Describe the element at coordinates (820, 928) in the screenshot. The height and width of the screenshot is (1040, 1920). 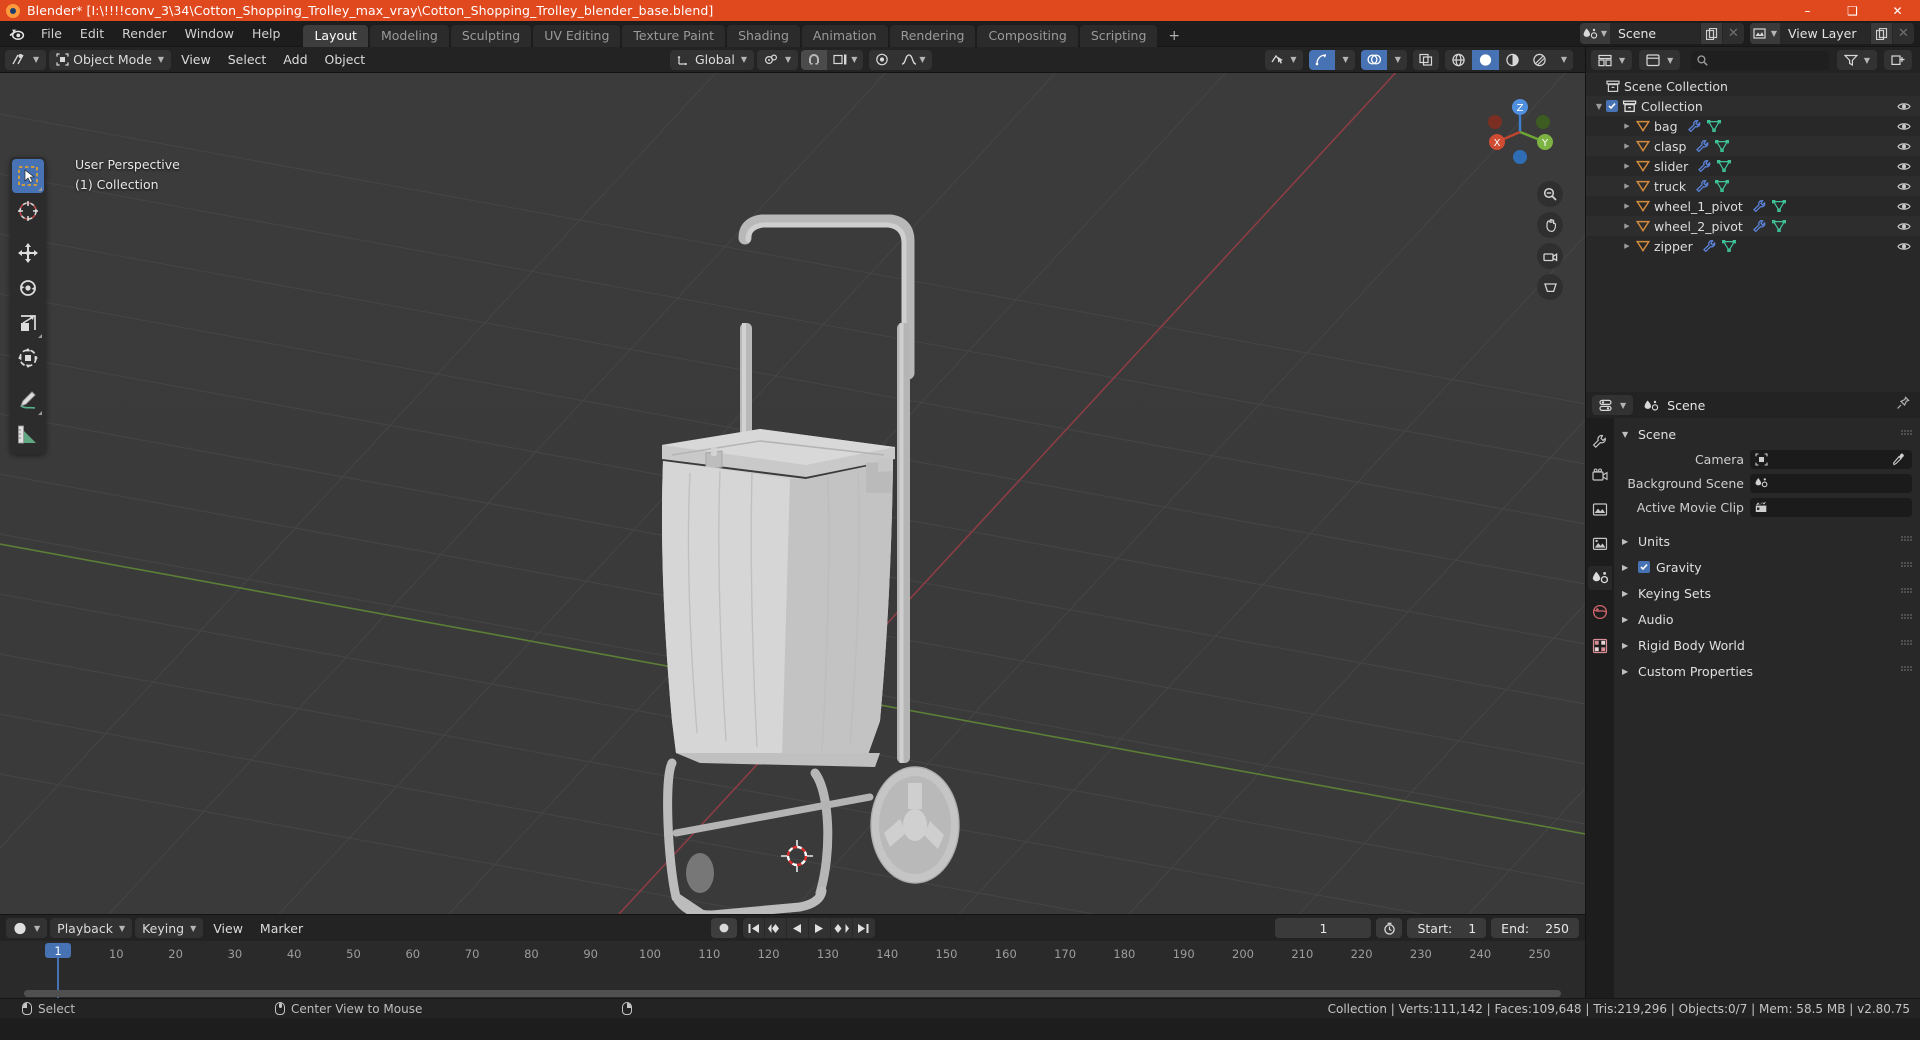
I see `play-button` at that location.